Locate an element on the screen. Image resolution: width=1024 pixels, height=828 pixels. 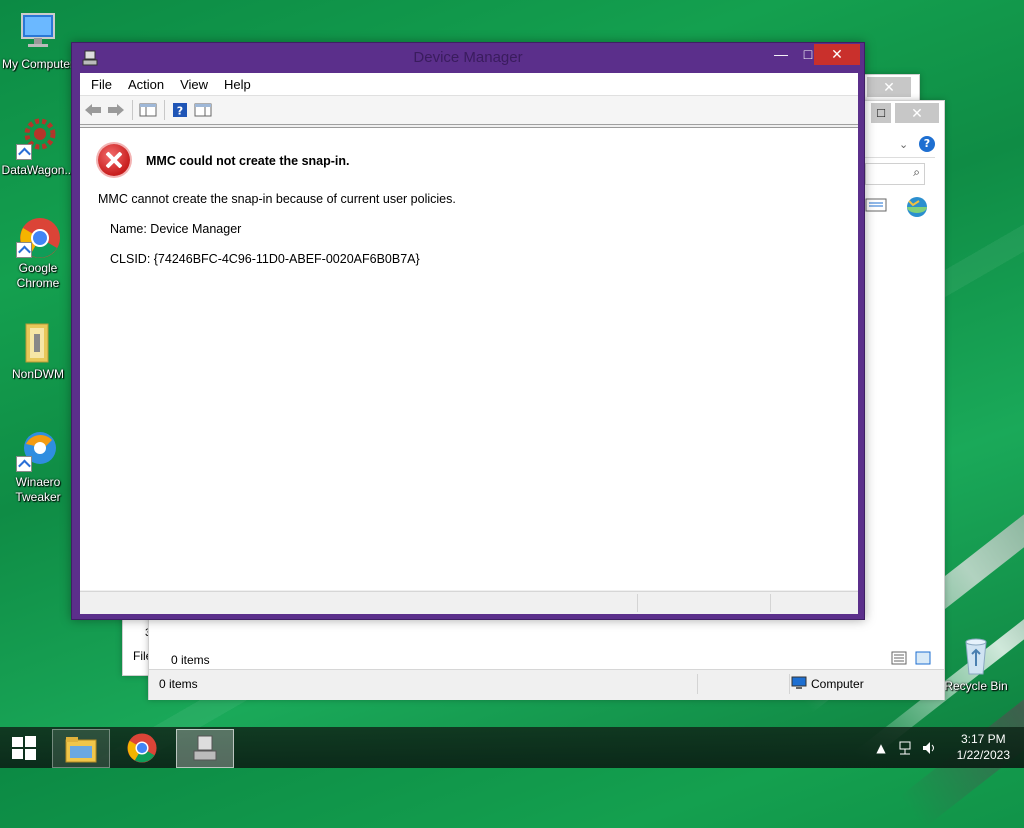
snapin-name: Name: Device Manager is located at coordinates (176, 229).